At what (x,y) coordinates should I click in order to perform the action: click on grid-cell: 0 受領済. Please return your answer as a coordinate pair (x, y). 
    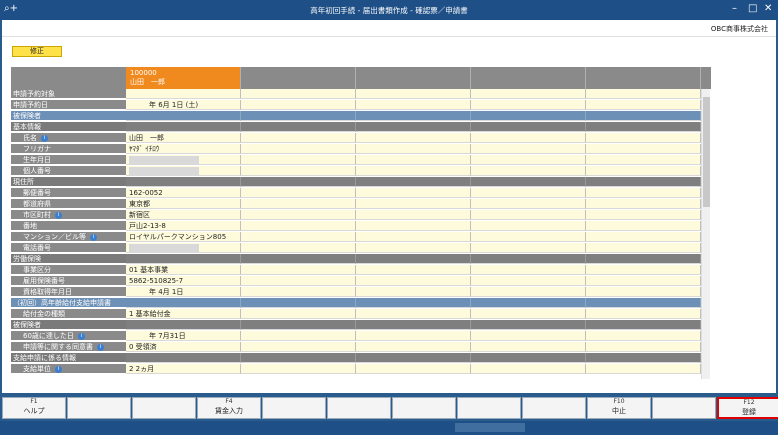
    Looking at the image, I should click on (183, 347).